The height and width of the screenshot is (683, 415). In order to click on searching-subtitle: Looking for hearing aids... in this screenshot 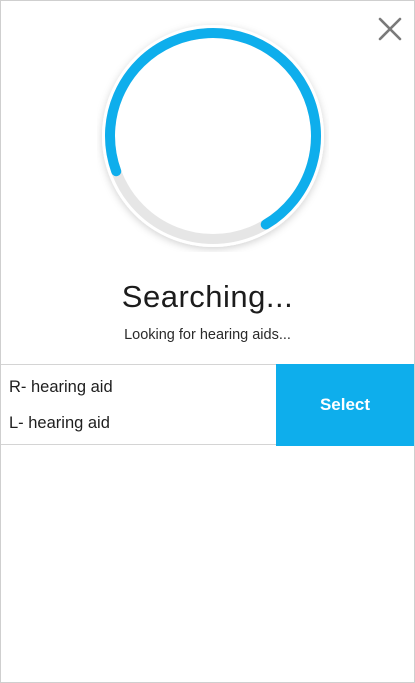, I will do `click(207, 335)`.